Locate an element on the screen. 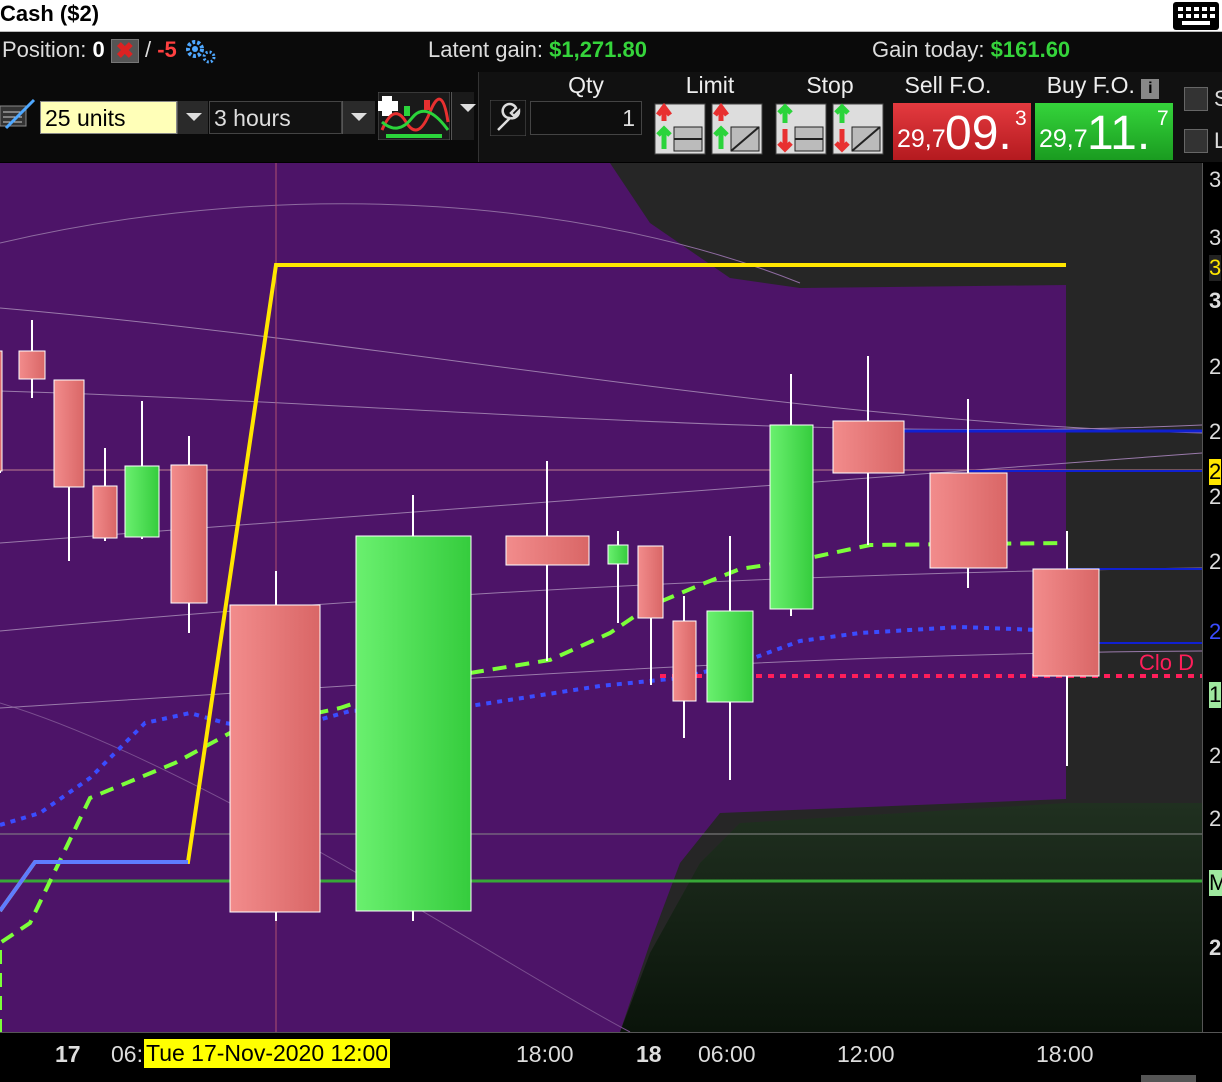 This screenshot has width=1222, height=1082. units-dropdown-arrow is located at coordinates (192, 117).